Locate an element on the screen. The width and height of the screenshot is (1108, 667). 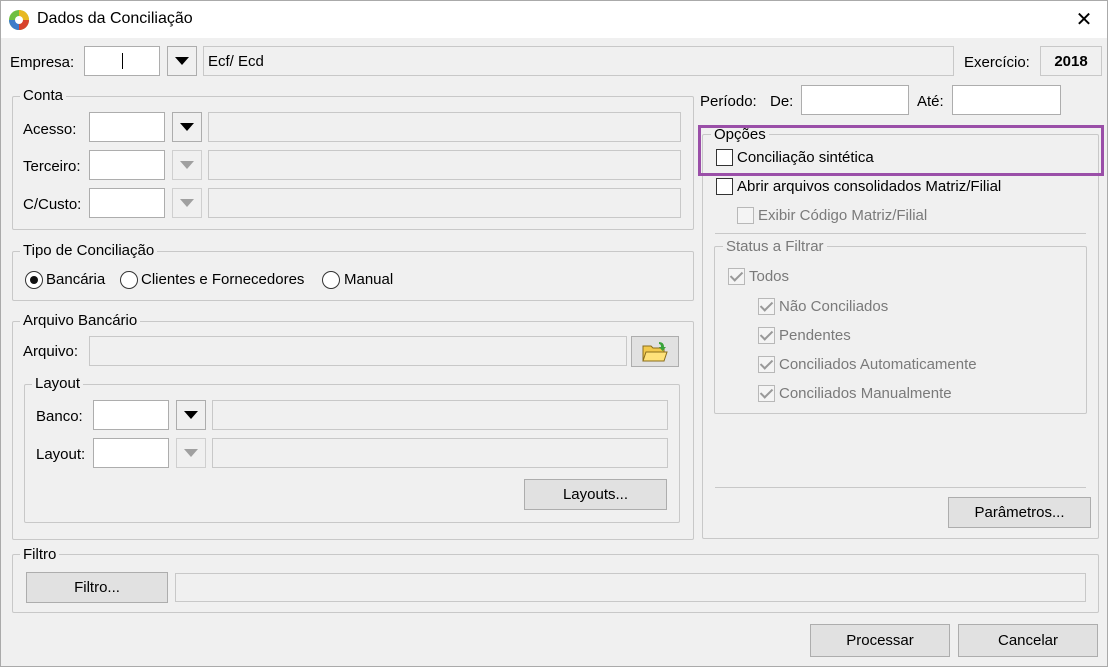
status-nao-conciliados-label: Não Conciliados is located at coordinates (834, 306).